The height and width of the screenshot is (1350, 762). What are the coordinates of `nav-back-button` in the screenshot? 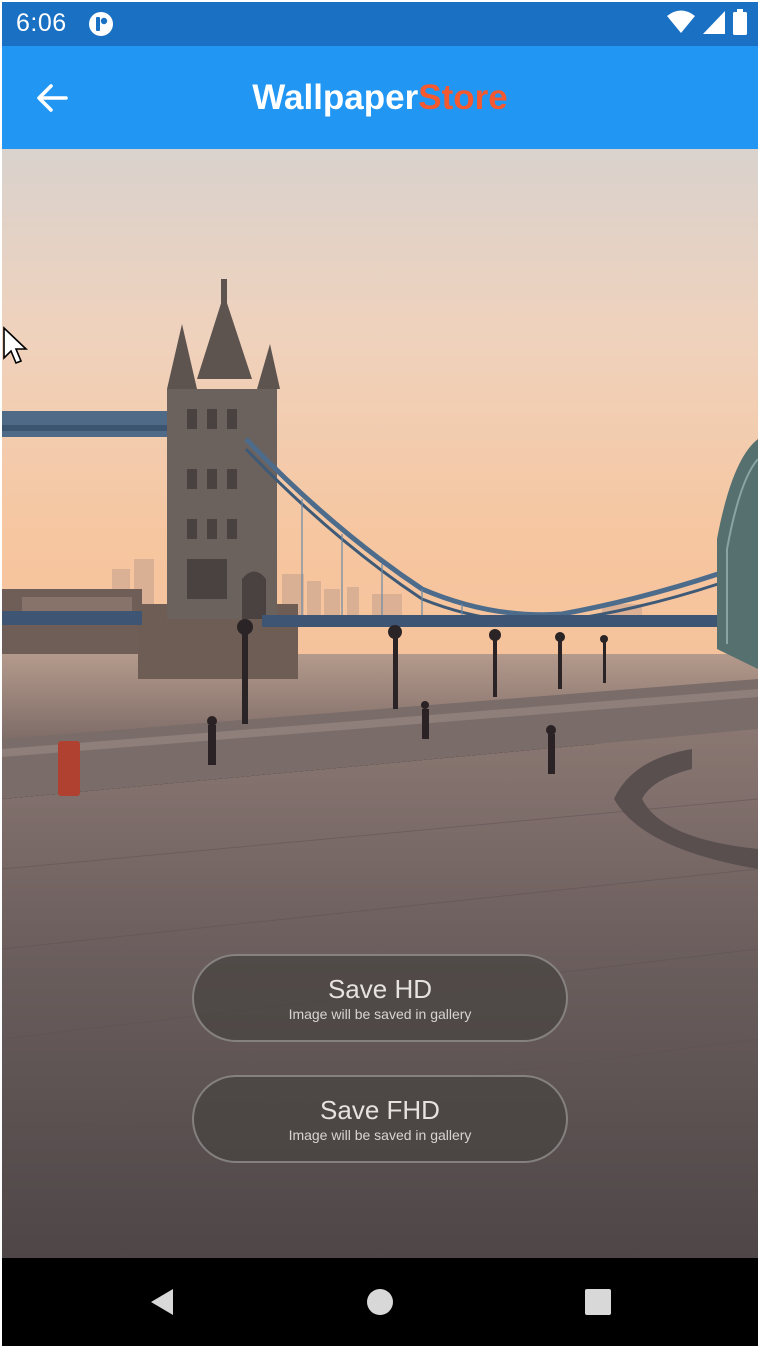 It's located at (162, 1302).